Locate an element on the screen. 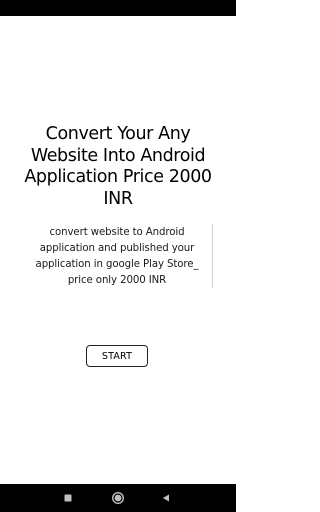 This screenshot has height=512, width=320. start-button: START is located at coordinates (117, 356).